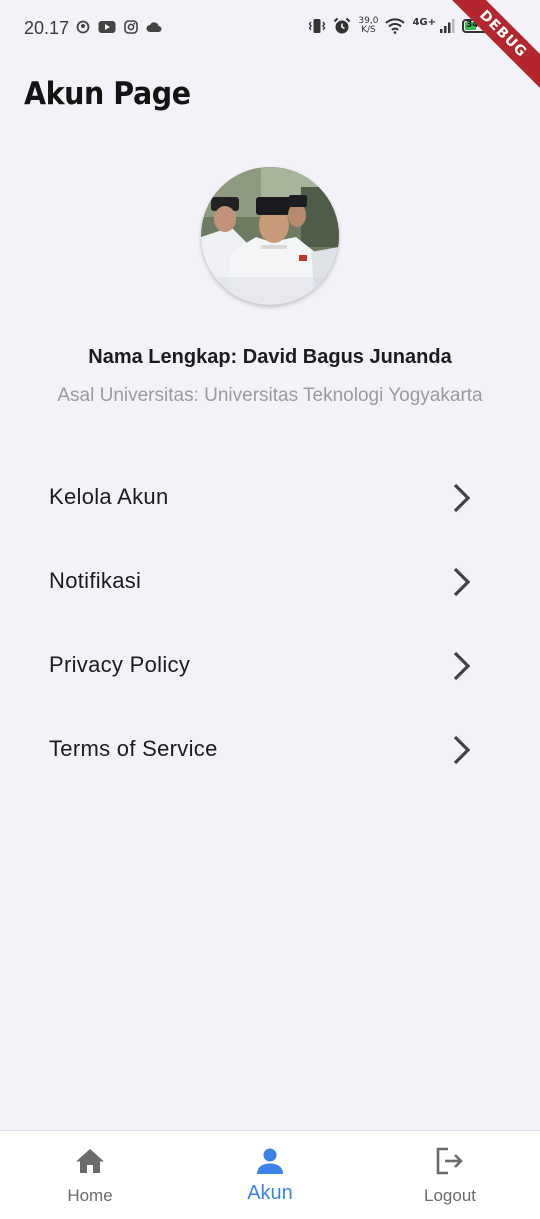 This screenshot has height=1219, width=540. What do you see at coordinates (90, 1195) in the screenshot?
I see `nav-item-label: Home` at bounding box center [90, 1195].